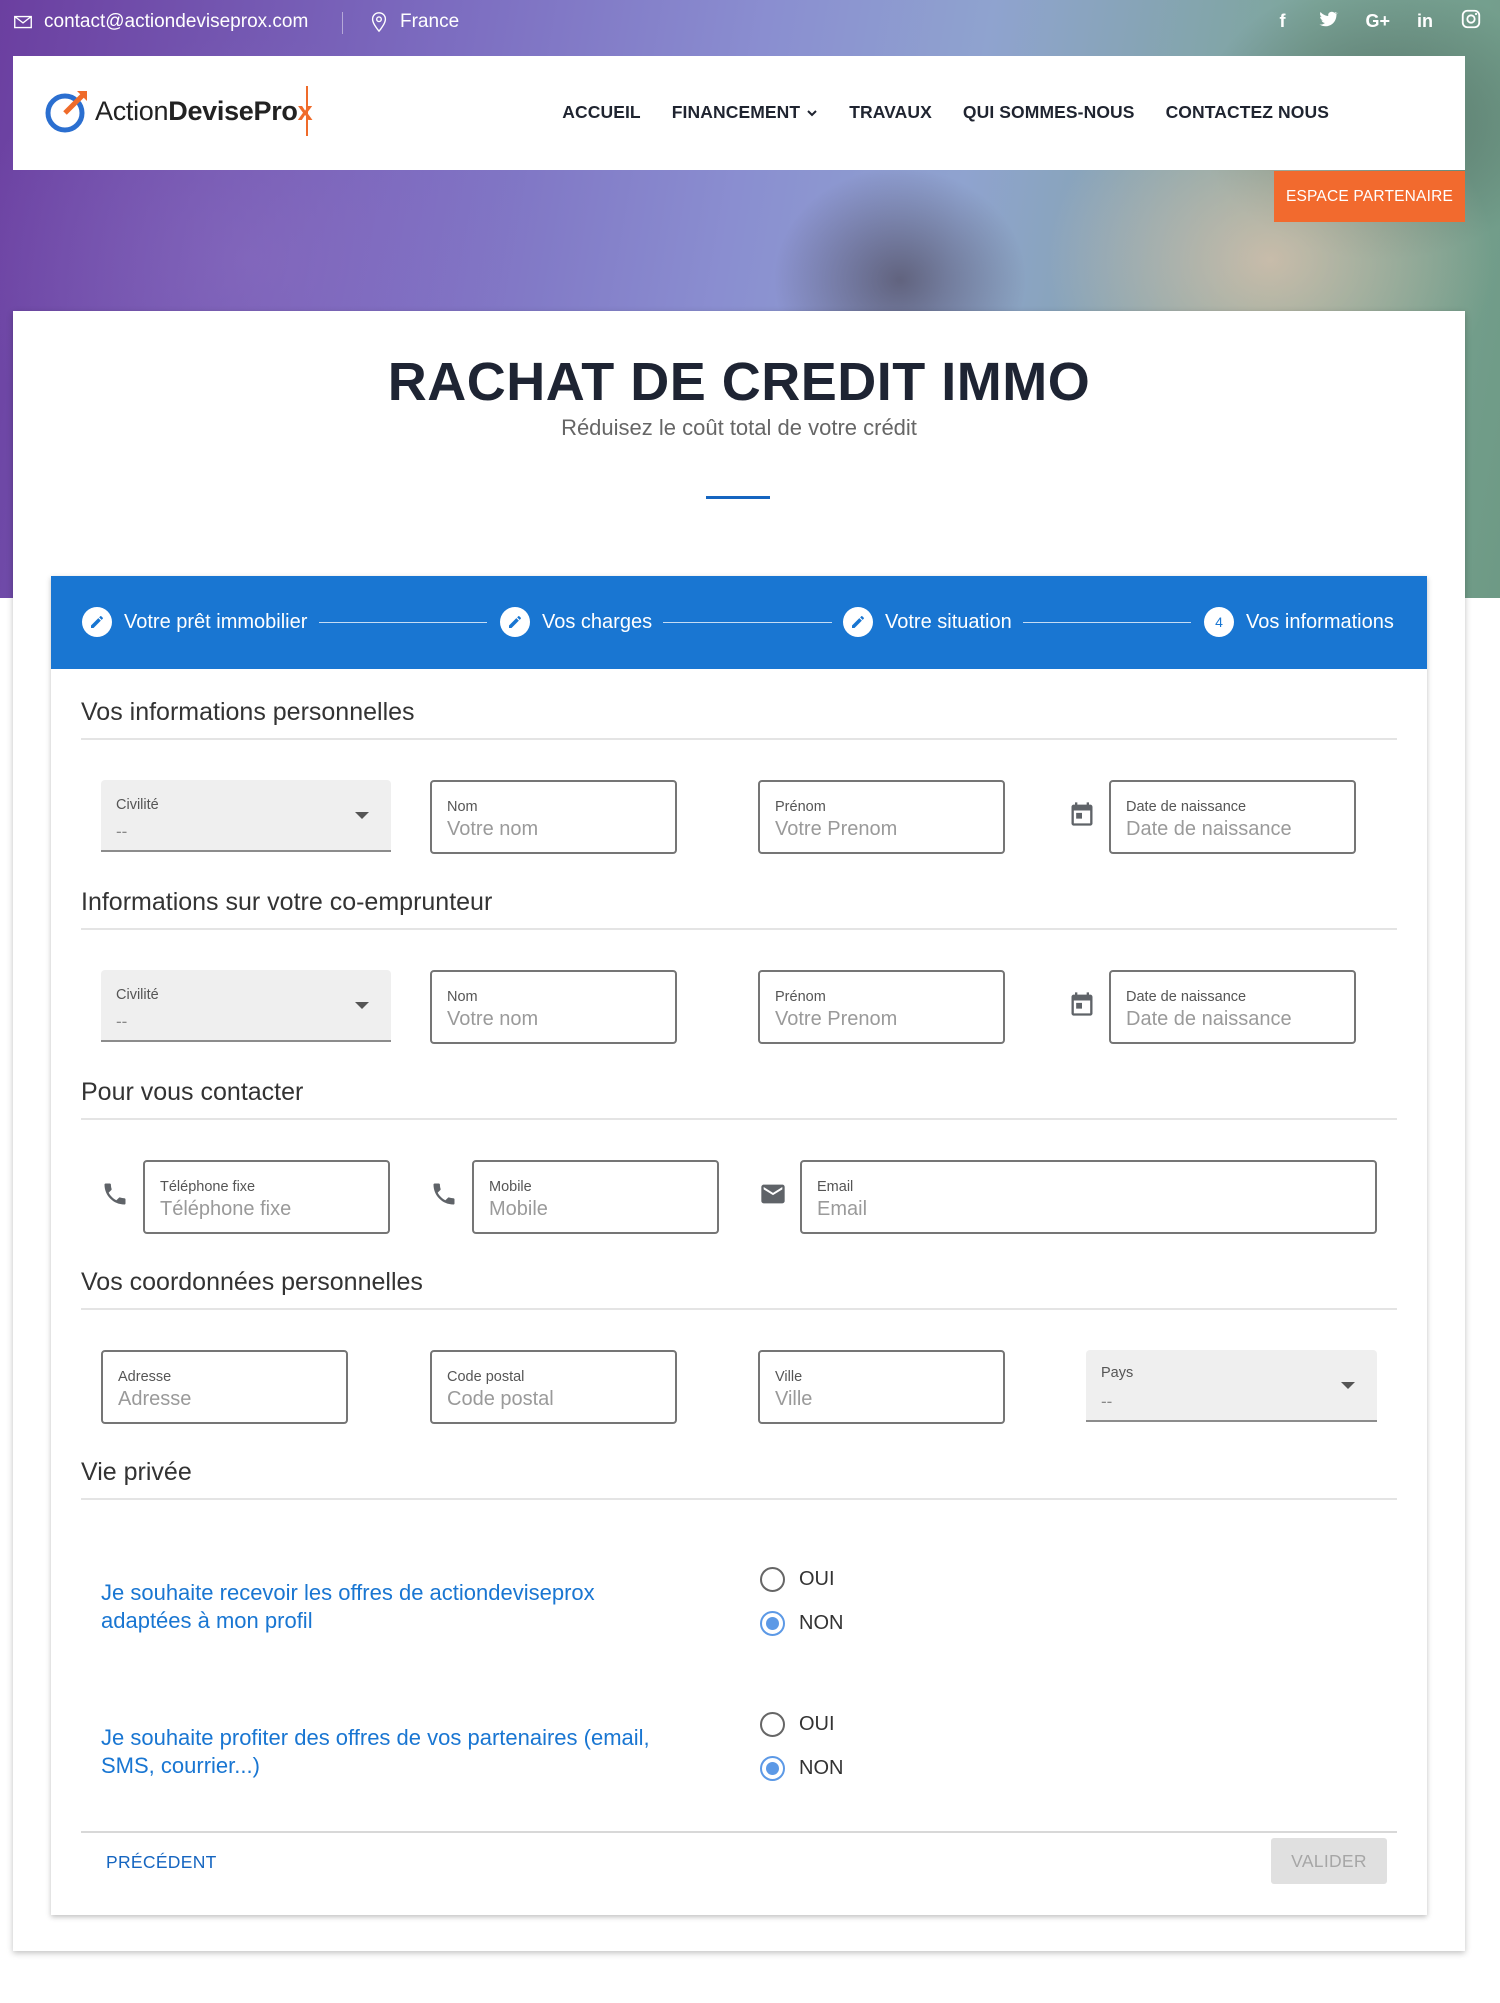 Image resolution: width=1500 pixels, height=2003 pixels. What do you see at coordinates (1049, 112) in the screenshot?
I see `nav-qui-sommes-nous: QUI SOMMES-NOUS` at bounding box center [1049, 112].